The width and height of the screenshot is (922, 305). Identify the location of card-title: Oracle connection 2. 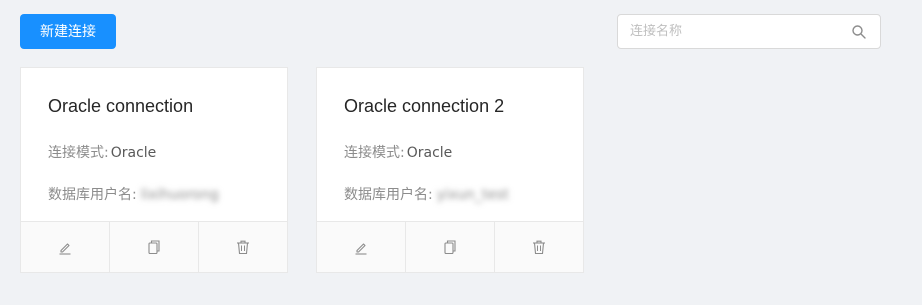
(424, 106).